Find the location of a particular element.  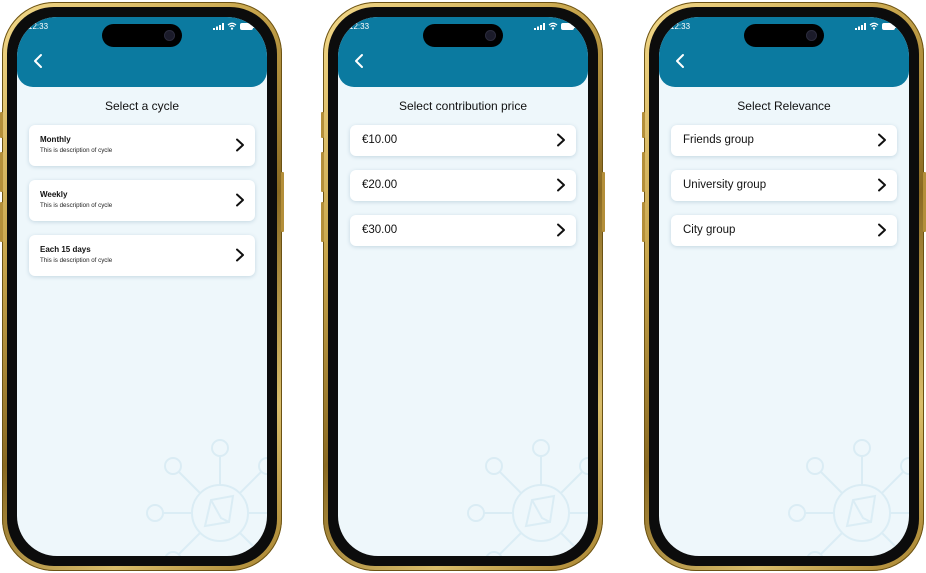

cycle-option-monthly: Monthly This is description of cycle is located at coordinates (142, 145).